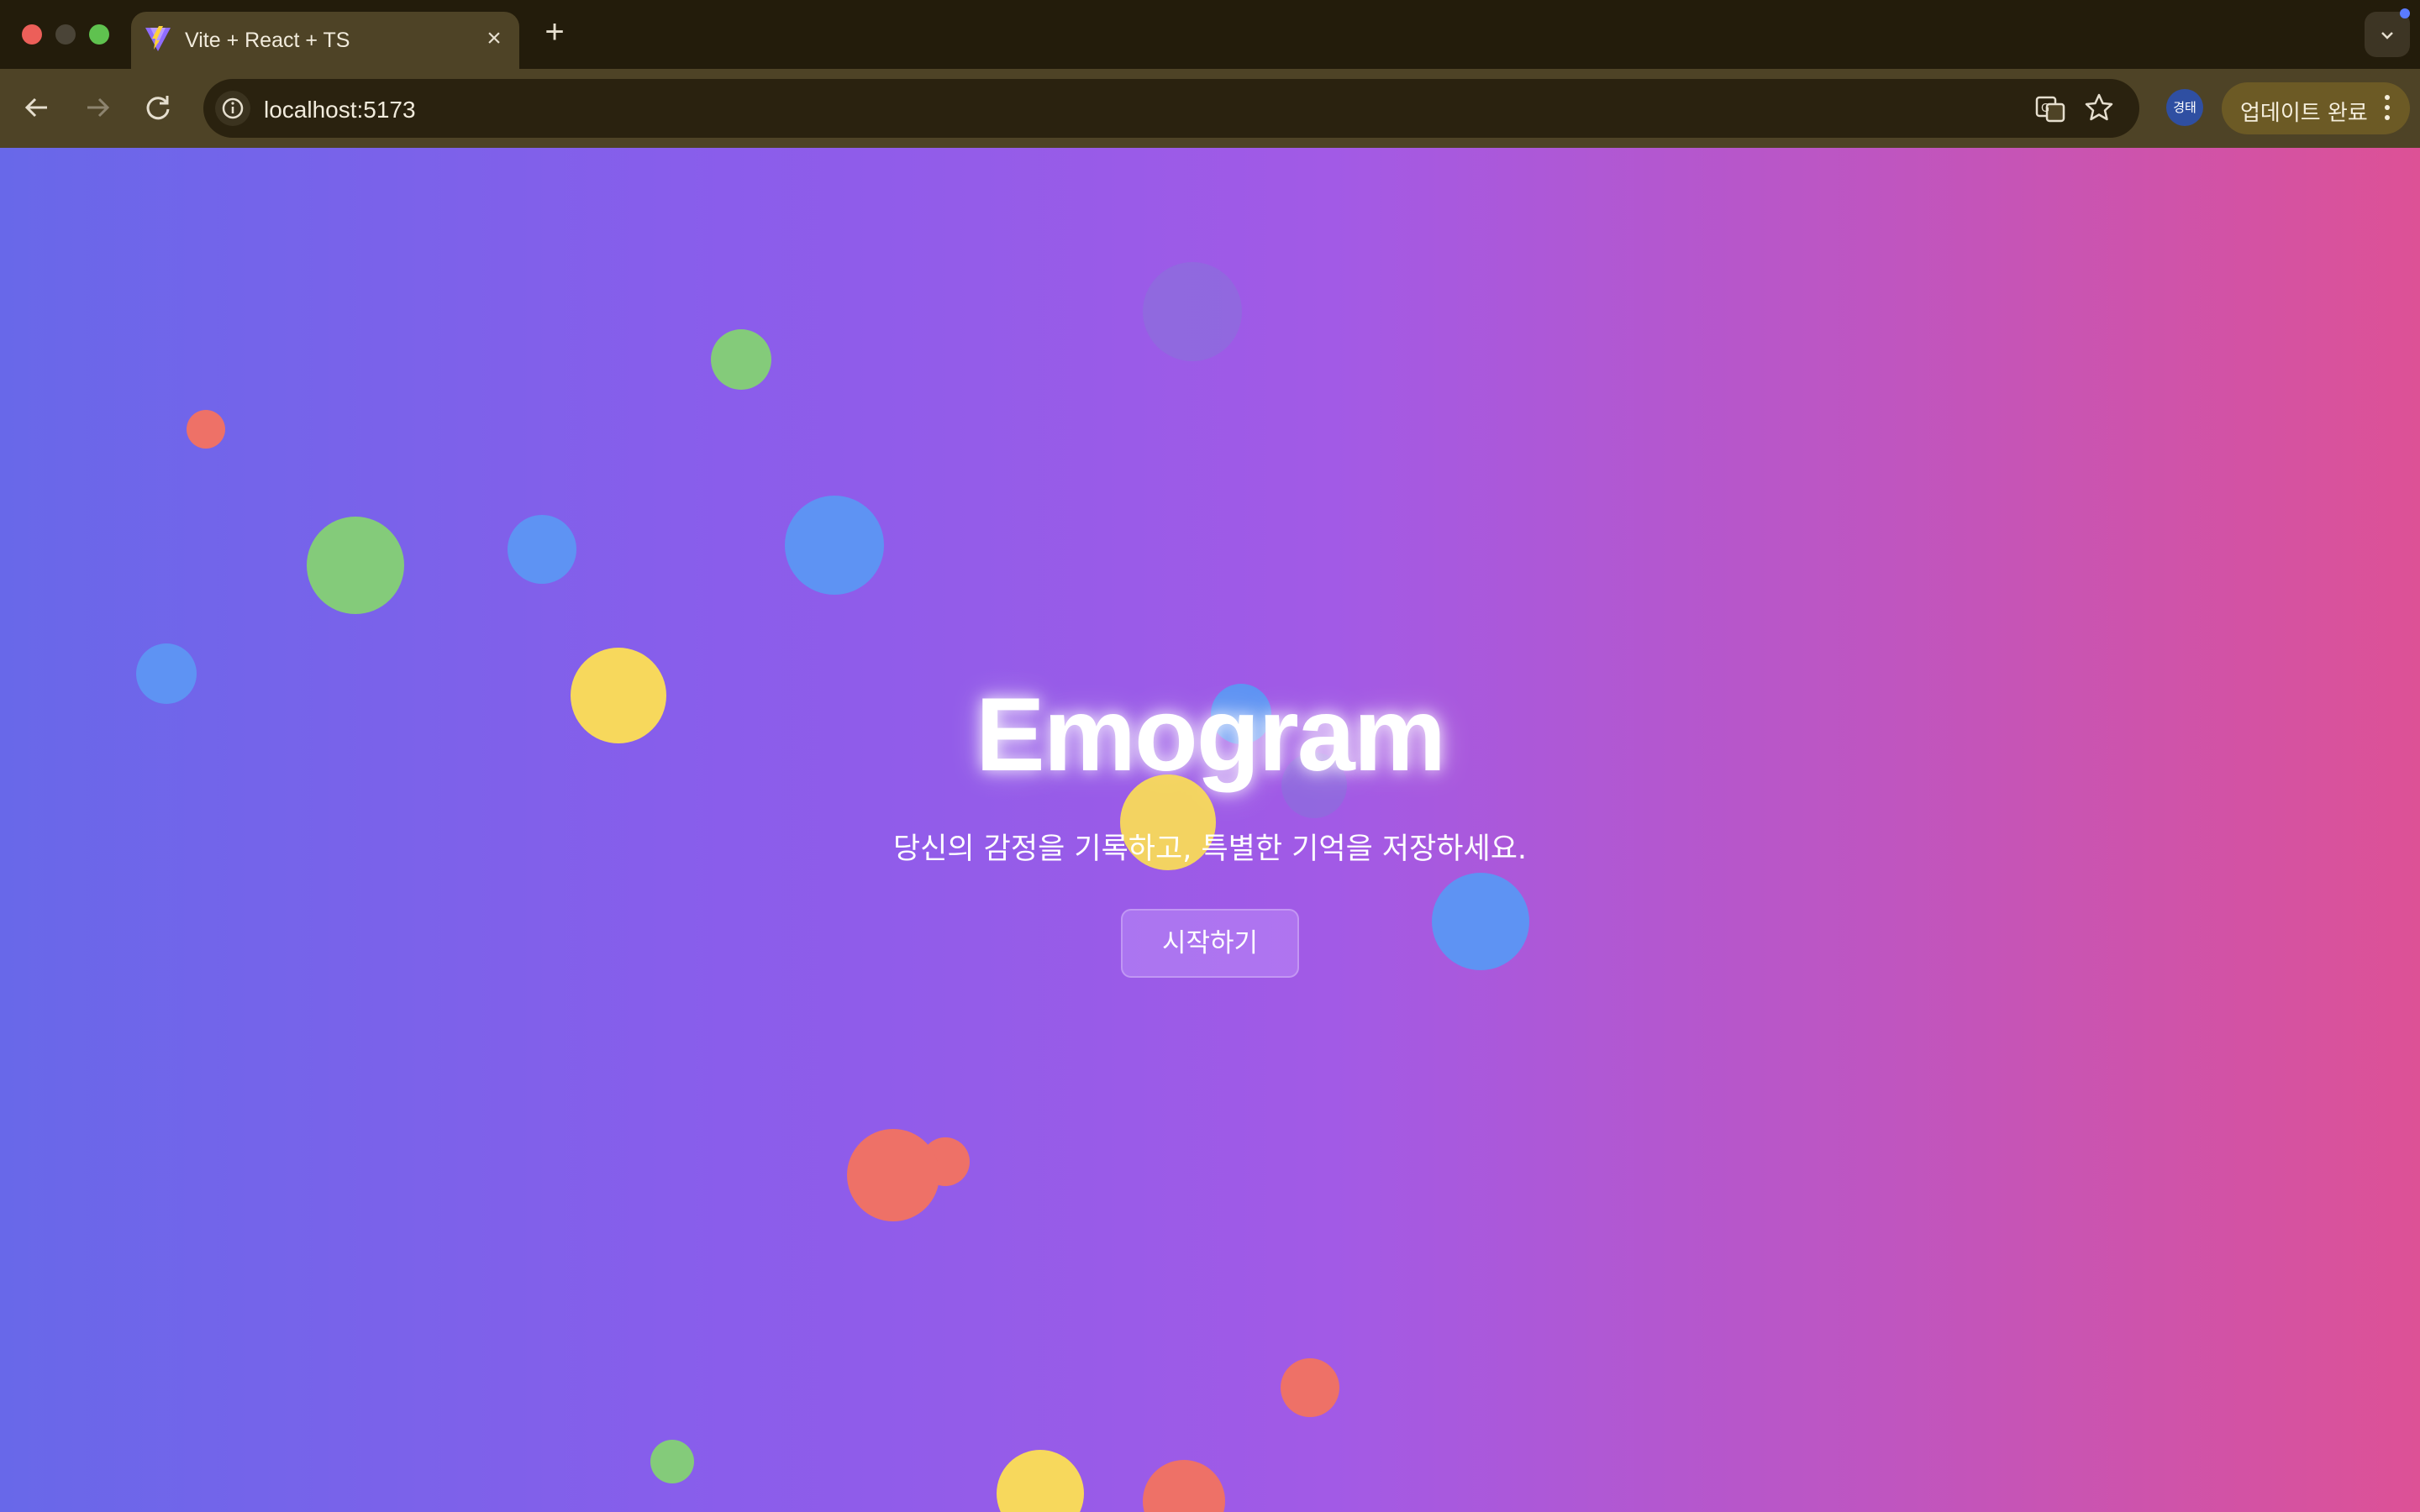  Describe the element at coordinates (340, 110) in the screenshot. I see `url-text: localhost:5173` at that location.